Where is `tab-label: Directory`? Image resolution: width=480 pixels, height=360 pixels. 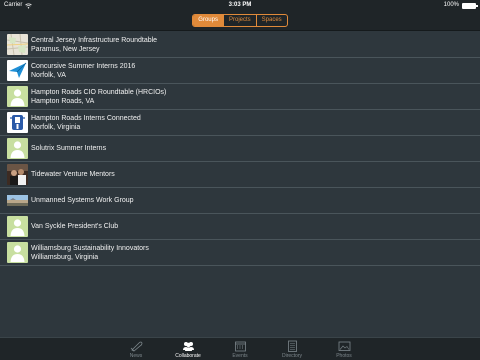 tab-label: Directory is located at coordinates (291, 356).